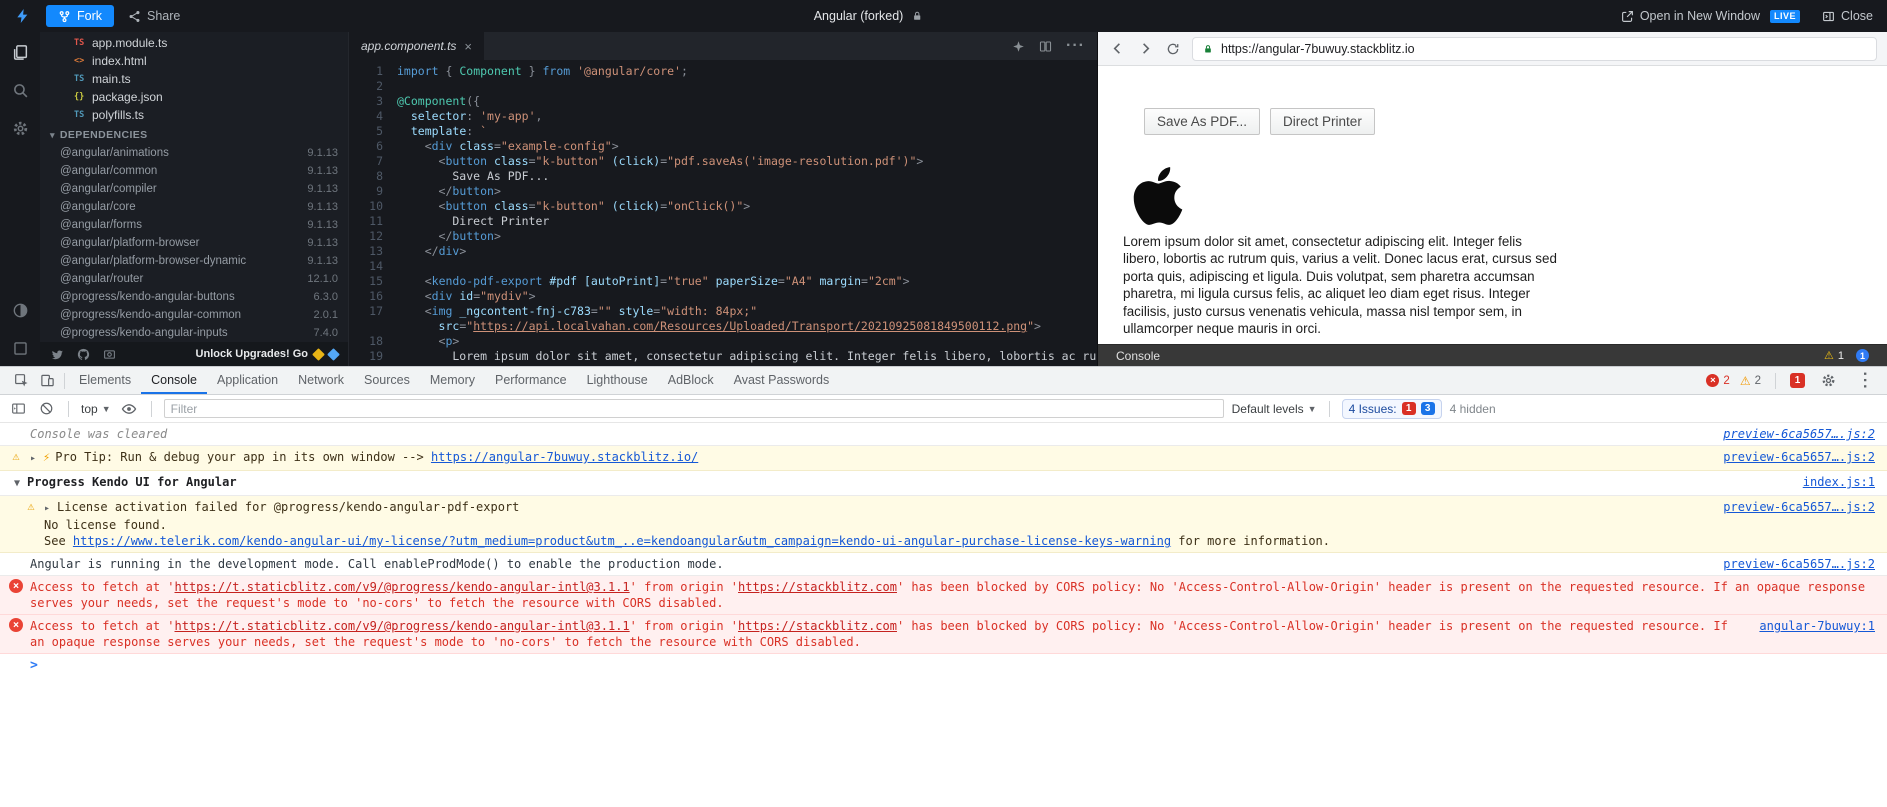 The image size is (1887, 807). What do you see at coordinates (194, 225) in the screenshot?
I see `dependency-item: @angular/forms 9.1.13` at bounding box center [194, 225].